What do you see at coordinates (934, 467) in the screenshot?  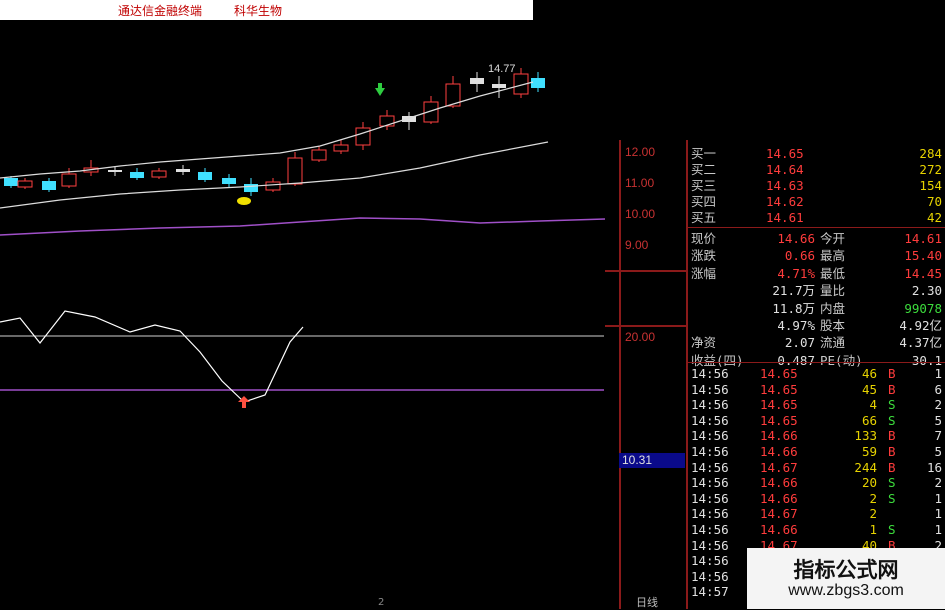 I see `tick-count: 16` at bounding box center [934, 467].